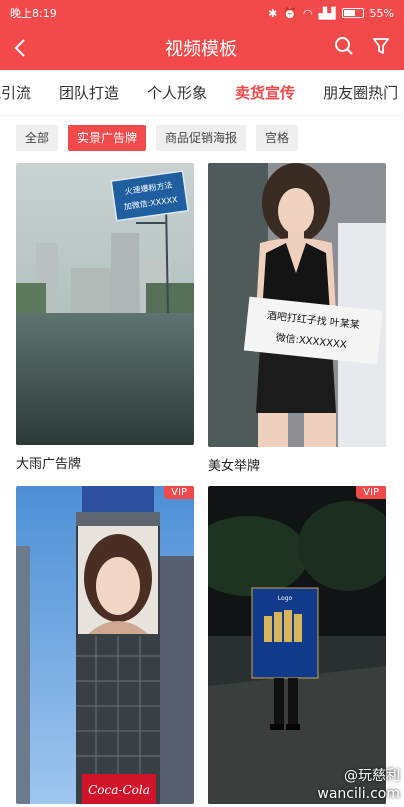 This screenshot has height=807, width=404. What do you see at coordinates (107, 138) in the screenshot?
I see `chip-billboard: 实景广告牌` at bounding box center [107, 138].